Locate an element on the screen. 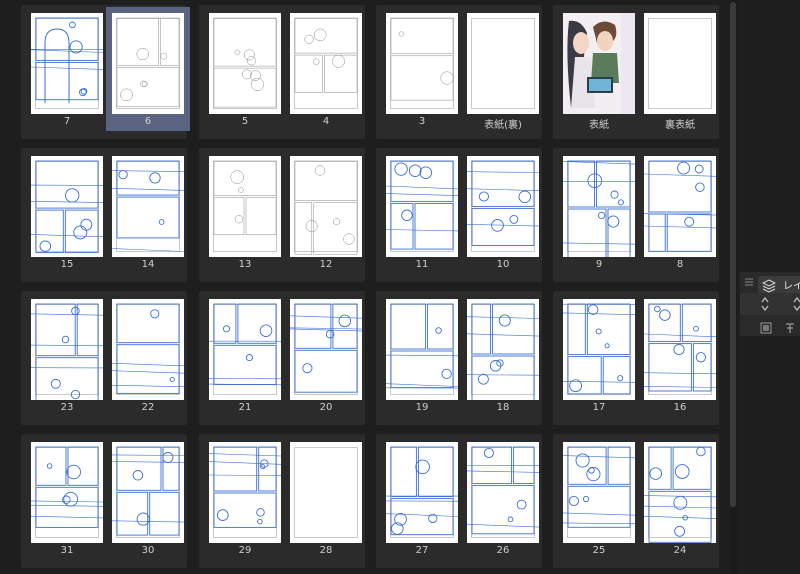 The image size is (800, 574). layer-tools-row is located at coordinates (770, 325).